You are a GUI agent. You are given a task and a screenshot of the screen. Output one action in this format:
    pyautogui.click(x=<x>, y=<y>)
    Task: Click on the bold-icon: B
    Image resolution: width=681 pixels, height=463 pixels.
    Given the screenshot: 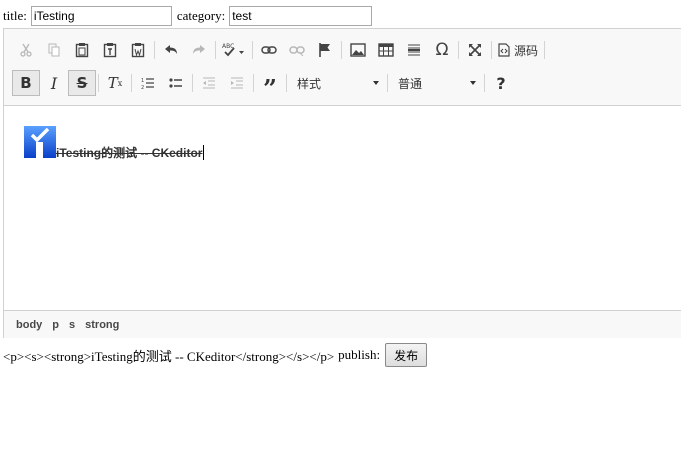 What is the action you would take?
    pyautogui.click(x=26, y=83)
    